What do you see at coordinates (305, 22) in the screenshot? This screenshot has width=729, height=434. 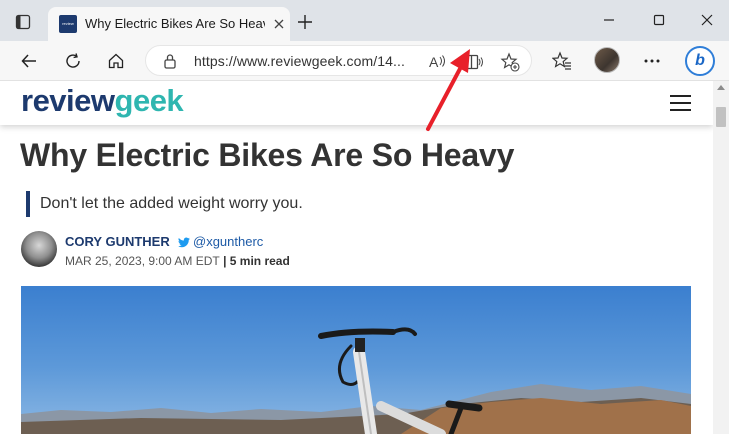 I see `plus-icon` at bounding box center [305, 22].